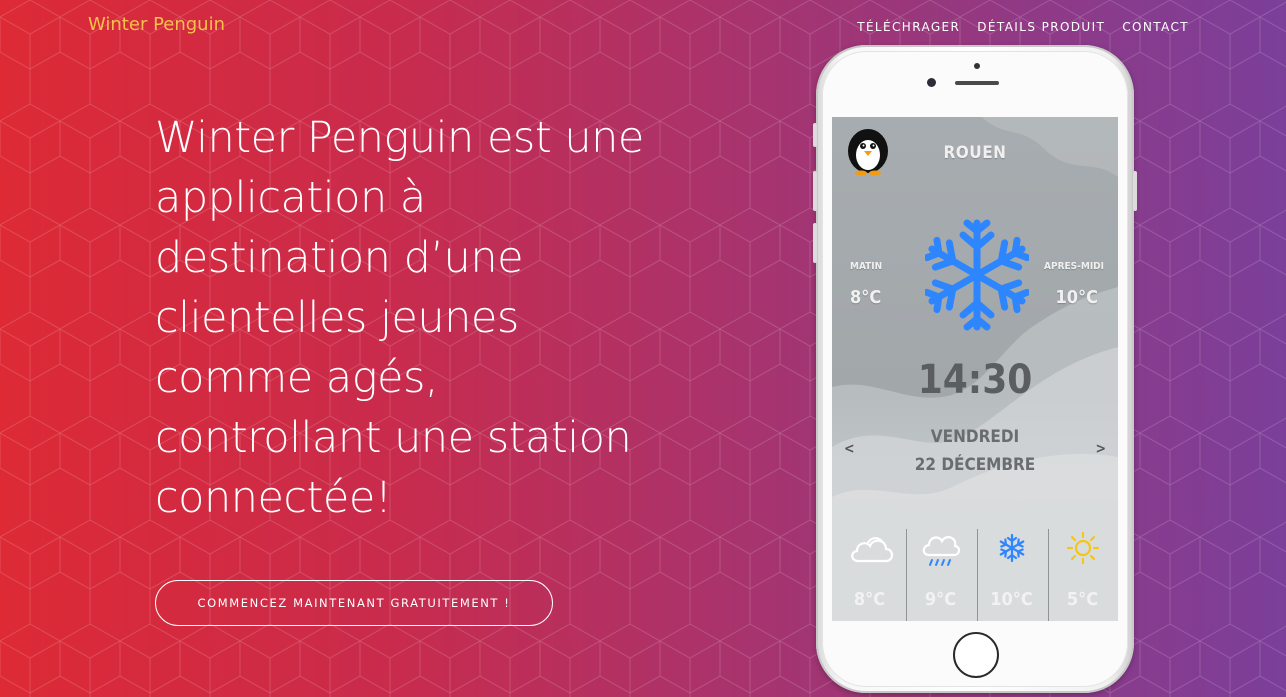 Image resolution: width=1286 pixels, height=697 pixels. I want to click on date-text: 22 DÉCEMBRE, so click(975, 465).